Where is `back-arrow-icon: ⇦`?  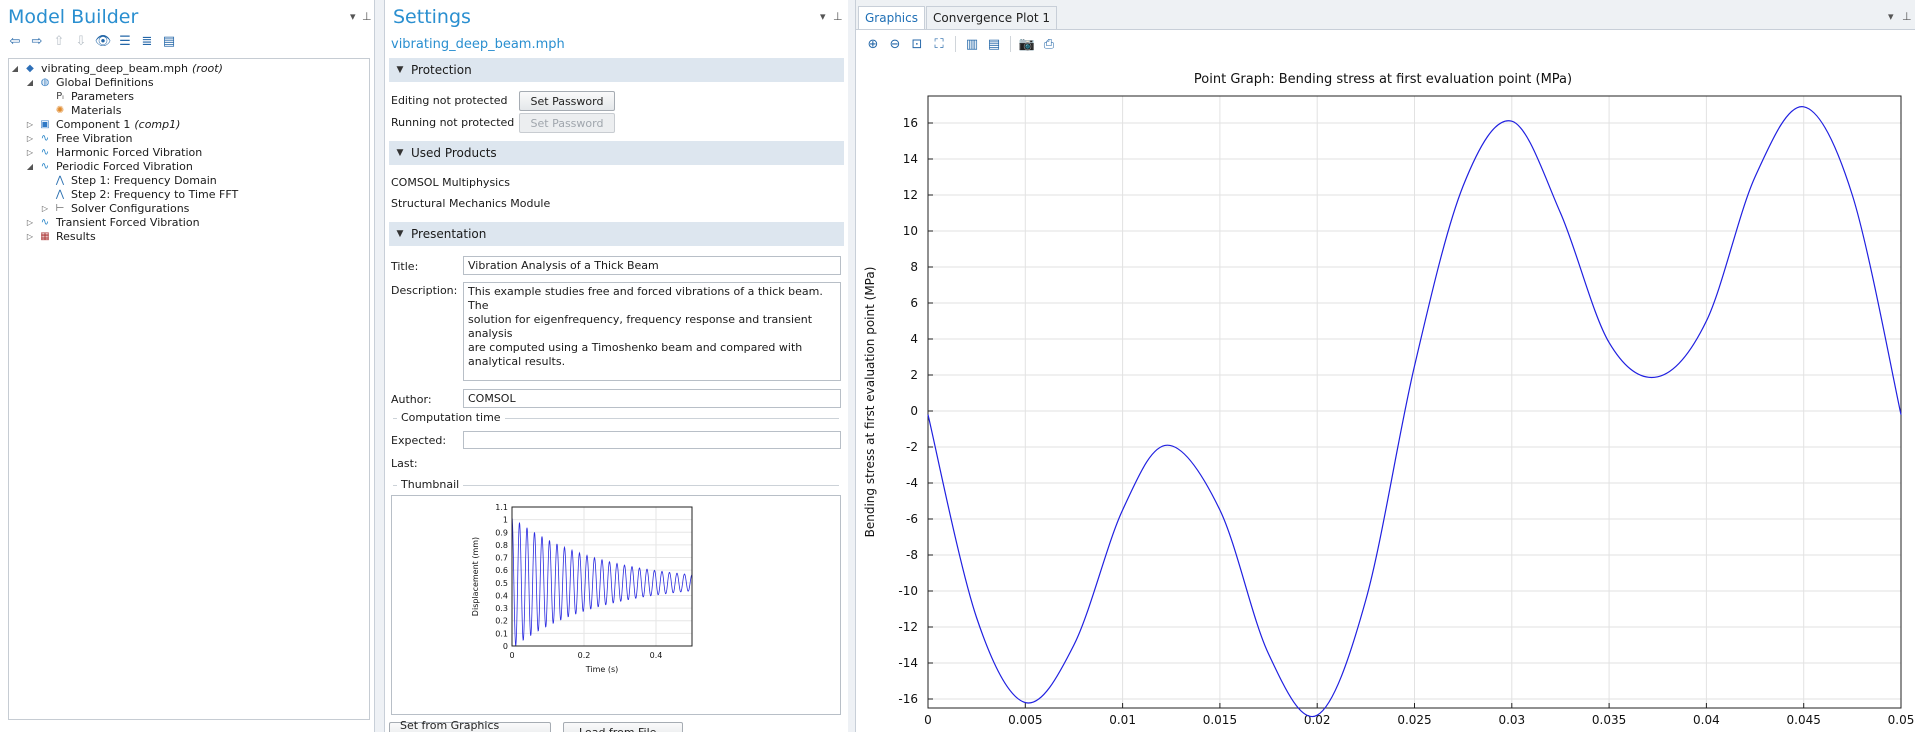
back-arrow-icon: ⇦ is located at coordinates (15, 41).